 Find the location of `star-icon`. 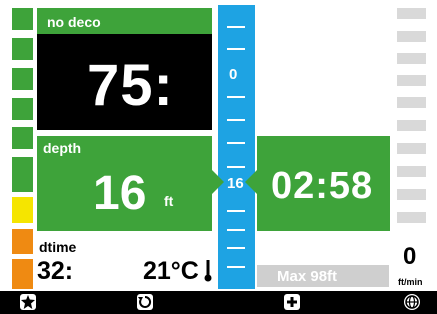

star-icon is located at coordinates (28, 302).